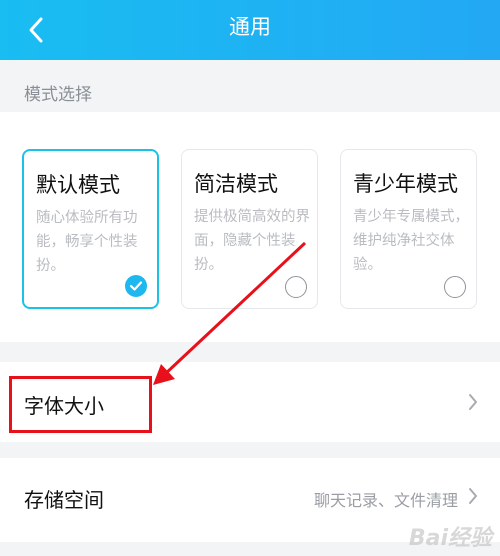 This screenshot has height=556, width=500. I want to click on mode-card-simple: 简洁模式 提供极简高效的界面，隐藏个性装扮。, so click(249, 229).